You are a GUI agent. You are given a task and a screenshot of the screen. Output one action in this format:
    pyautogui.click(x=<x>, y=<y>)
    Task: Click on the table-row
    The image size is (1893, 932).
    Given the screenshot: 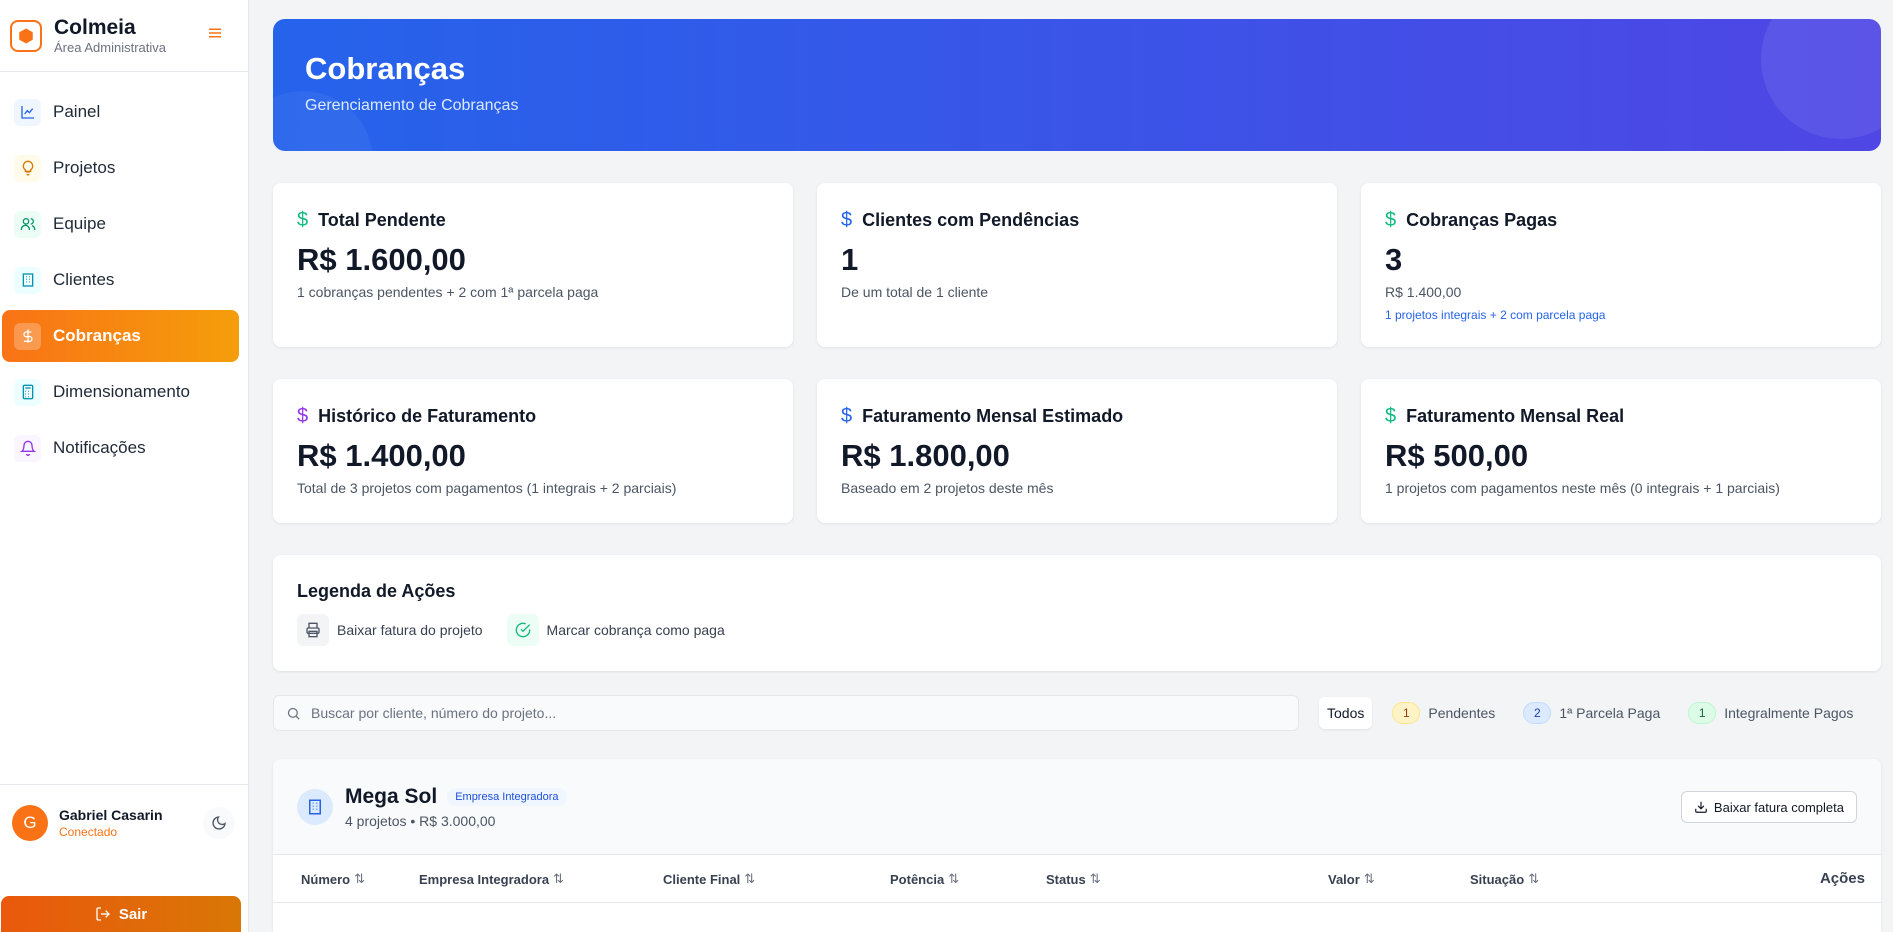 What is the action you would take?
    pyautogui.click(x=1077, y=917)
    